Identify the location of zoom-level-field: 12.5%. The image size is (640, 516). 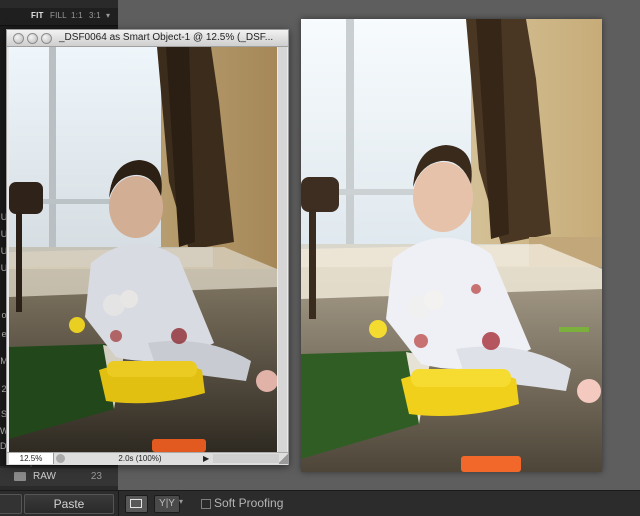
(31, 458).